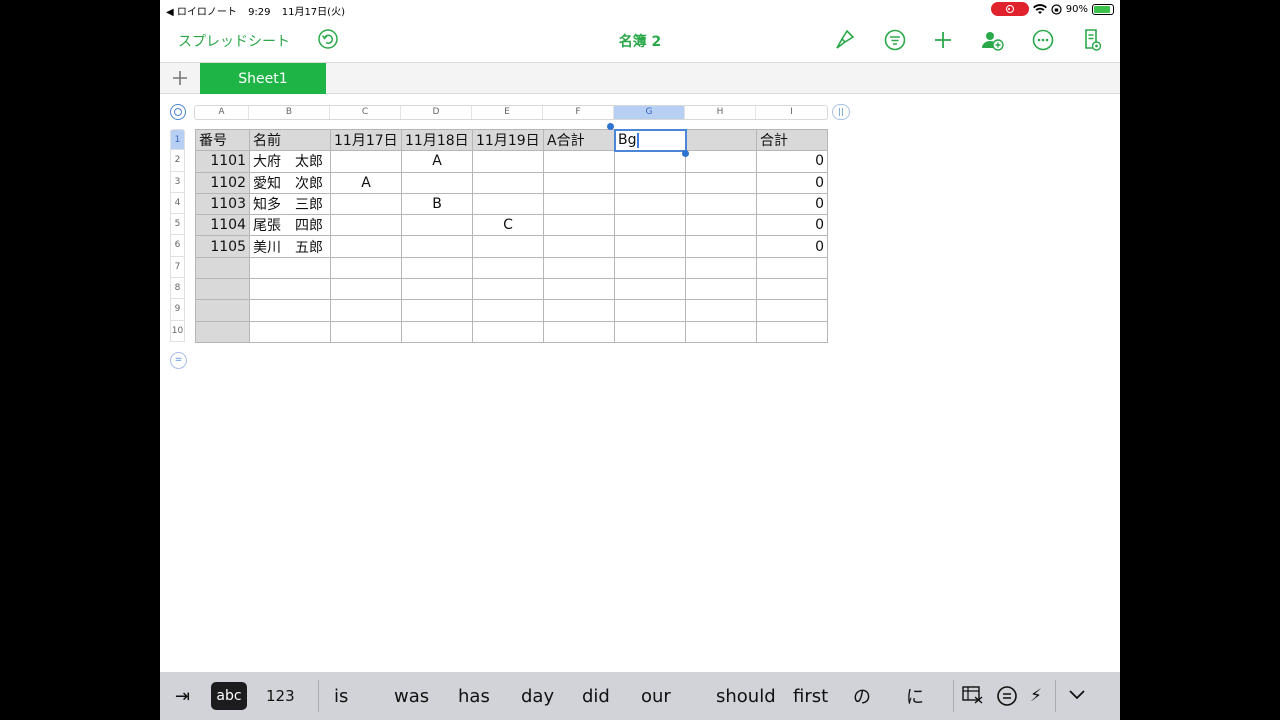 This screenshot has width=1280, height=720. What do you see at coordinates (721, 310) in the screenshot?
I see `cell-h9` at bounding box center [721, 310].